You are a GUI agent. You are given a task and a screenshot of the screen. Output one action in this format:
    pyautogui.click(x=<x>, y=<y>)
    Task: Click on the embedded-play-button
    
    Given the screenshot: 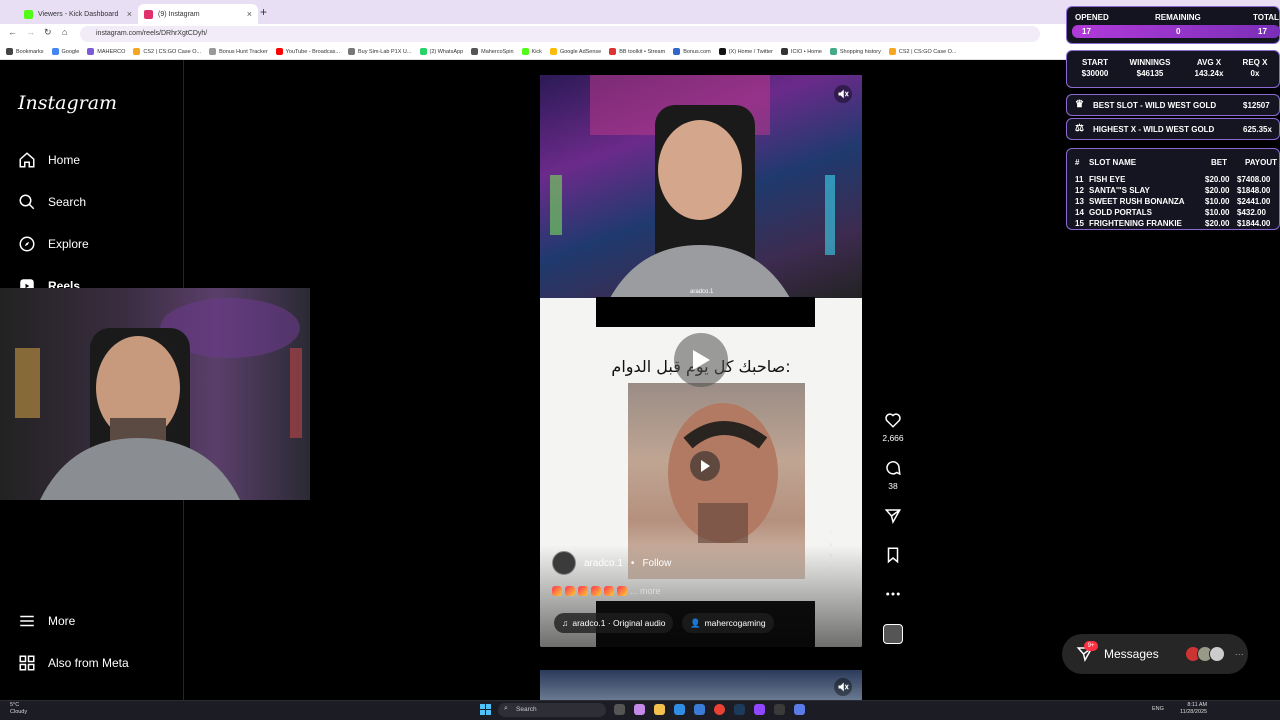 What is the action you would take?
    pyautogui.click(x=705, y=466)
    